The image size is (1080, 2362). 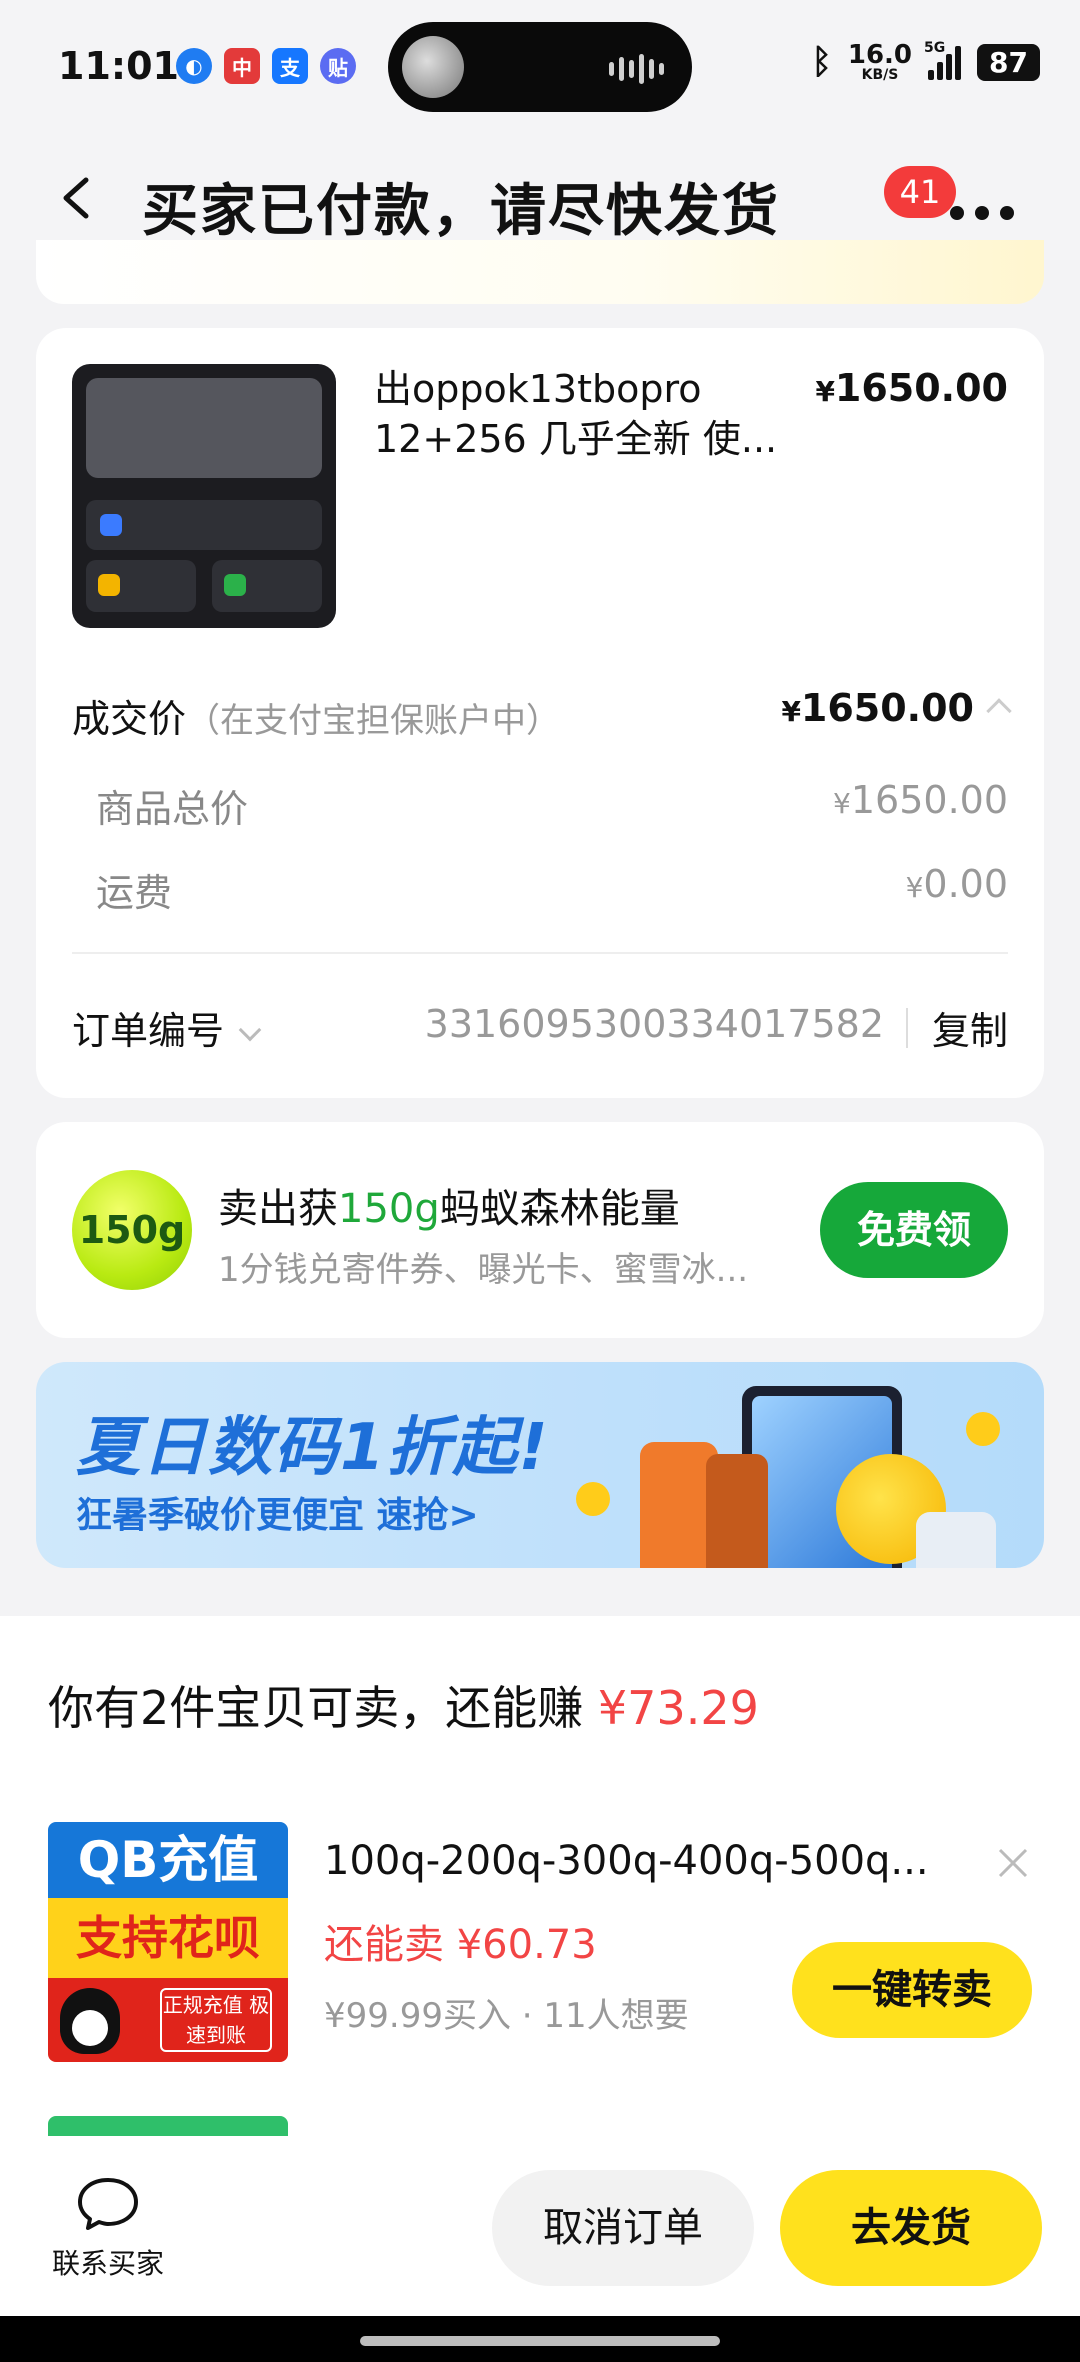 What do you see at coordinates (204, 496) in the screenshot?
I see `product-thumbnail` at bounding box center [204, 496].